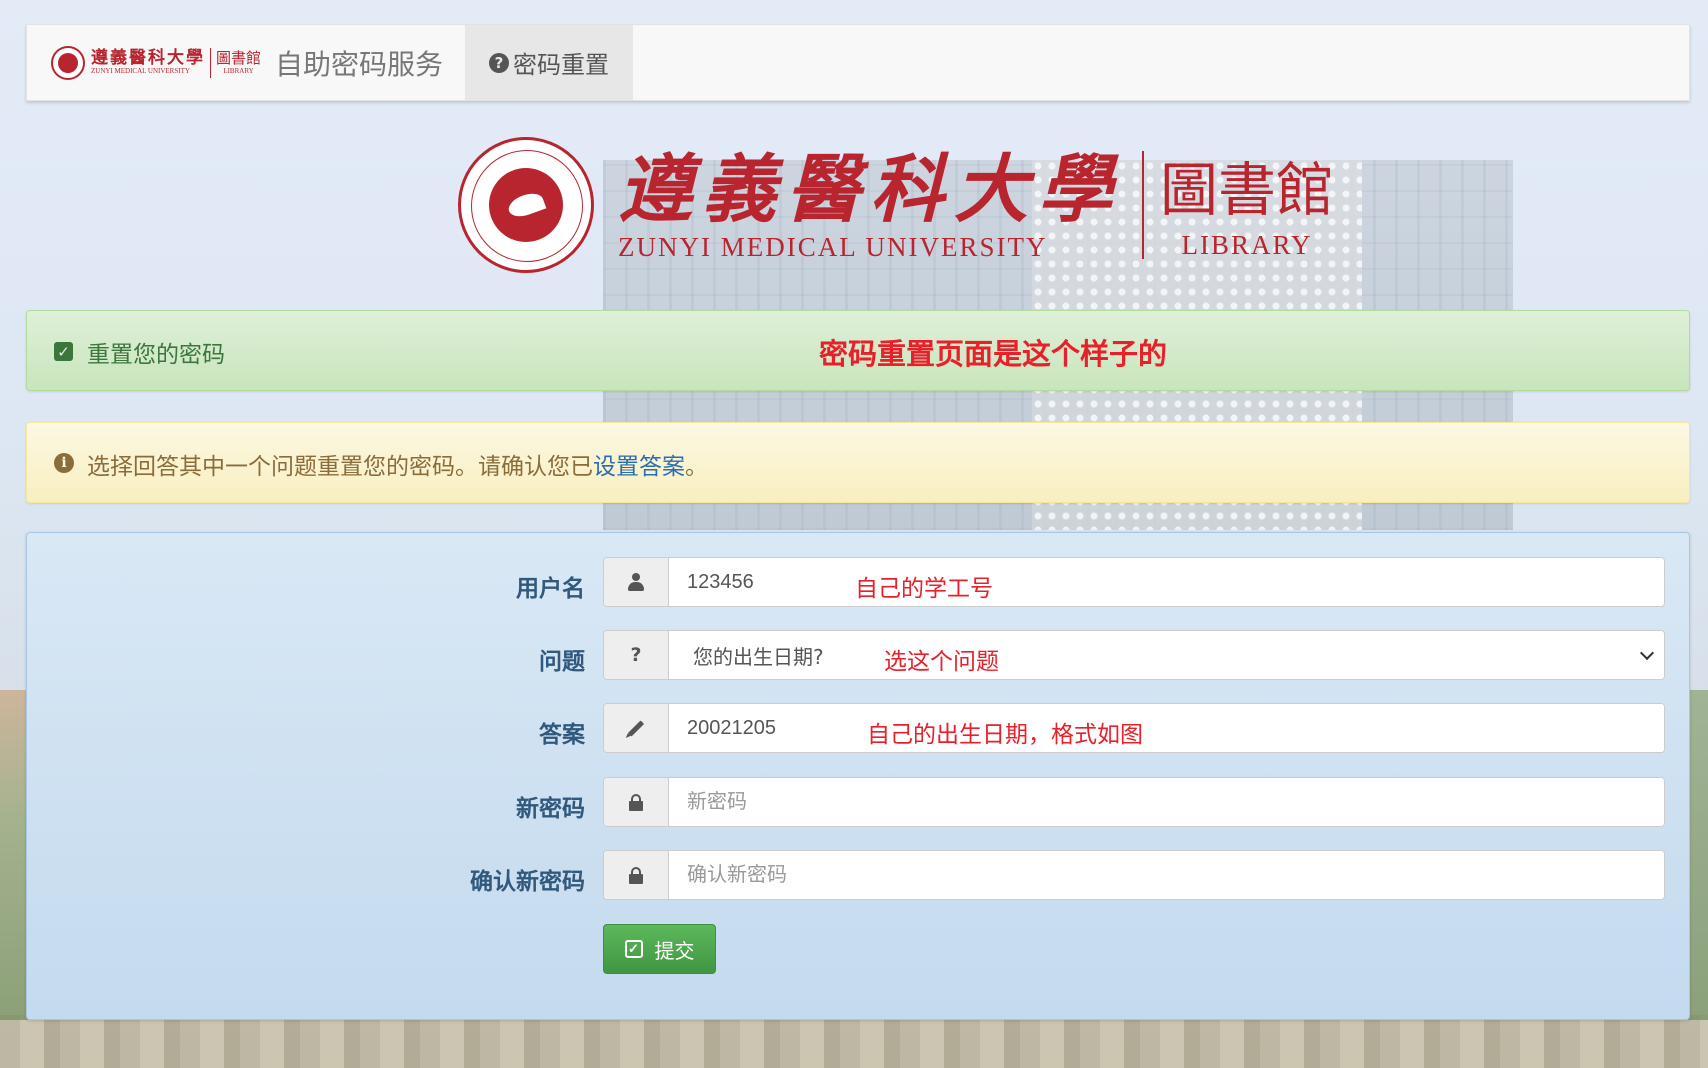 This screenshot has width=1708, height=1068. I want to click on form-row-answer: 答案 自己的出生日期，格式如图, so click(859, 728).